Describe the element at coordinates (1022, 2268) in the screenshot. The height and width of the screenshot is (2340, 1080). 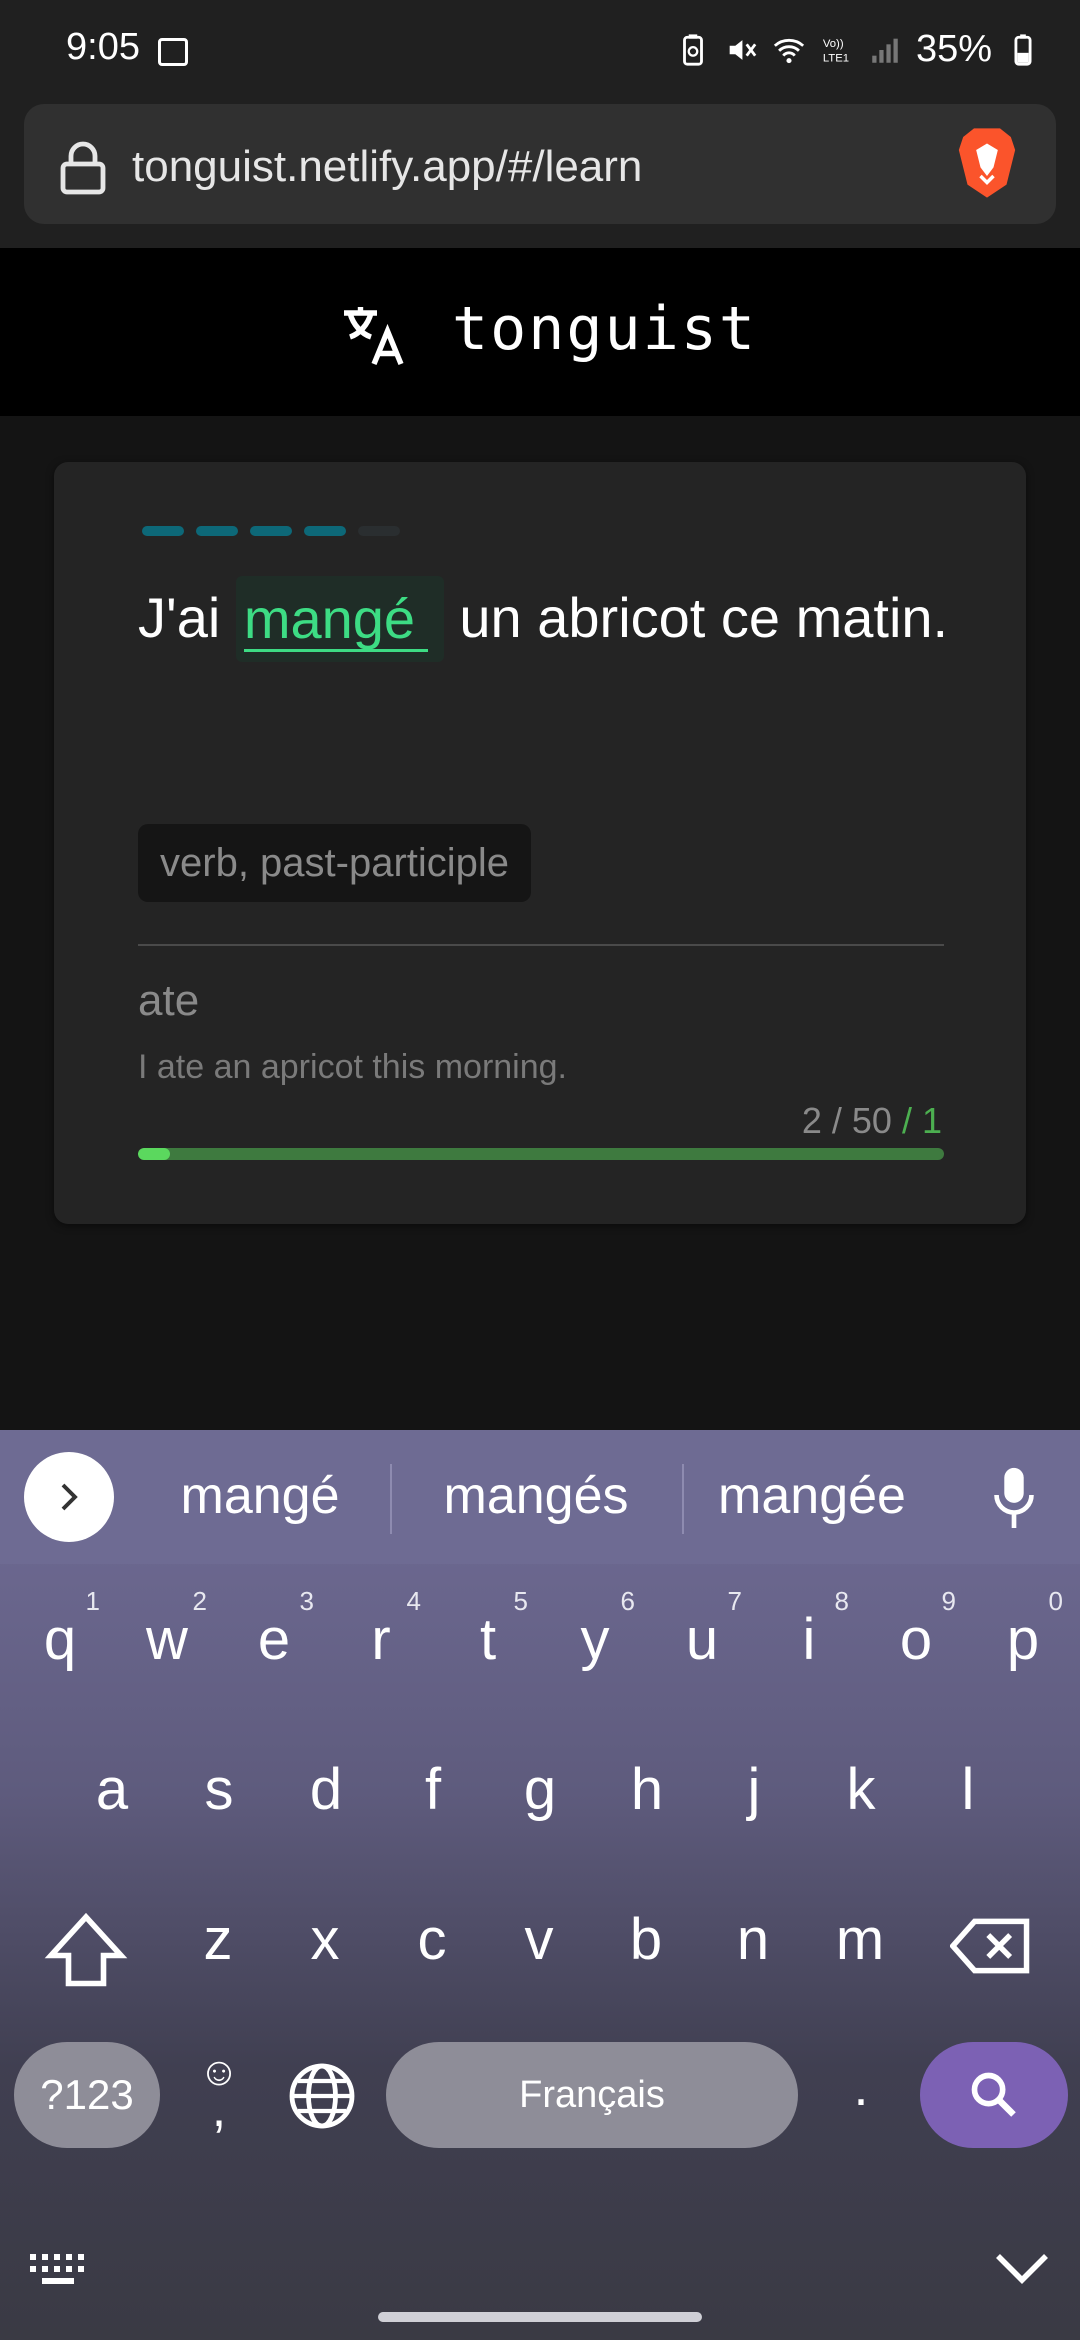
I see `chevron-down-icon` at that location.